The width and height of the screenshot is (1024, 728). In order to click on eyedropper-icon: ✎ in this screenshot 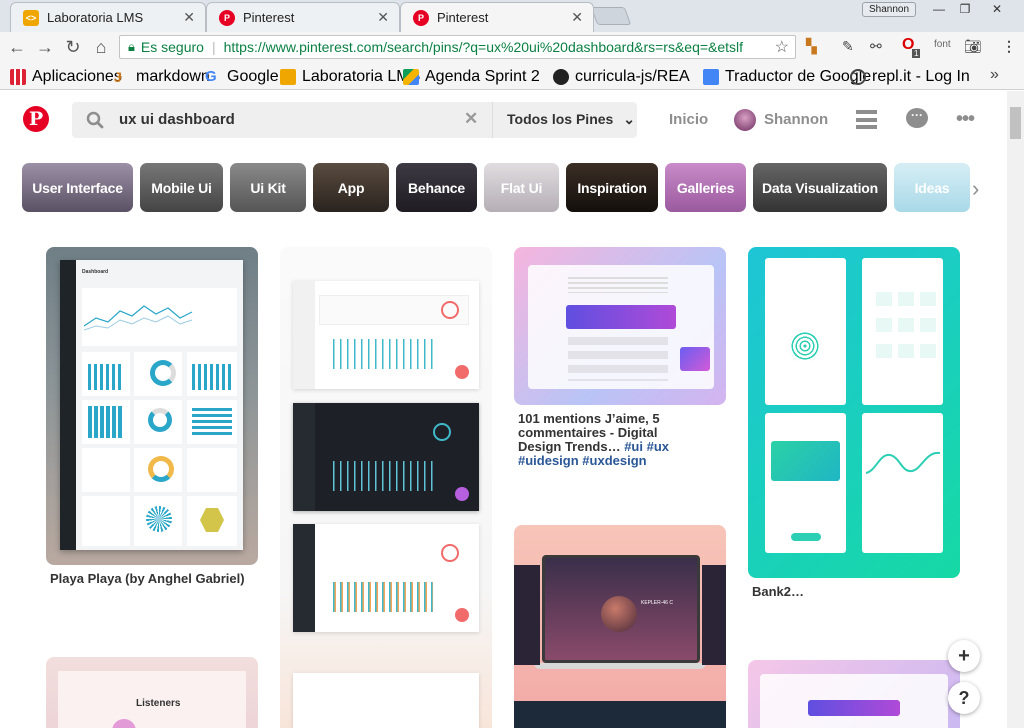, I will do `click(848, 46)`.